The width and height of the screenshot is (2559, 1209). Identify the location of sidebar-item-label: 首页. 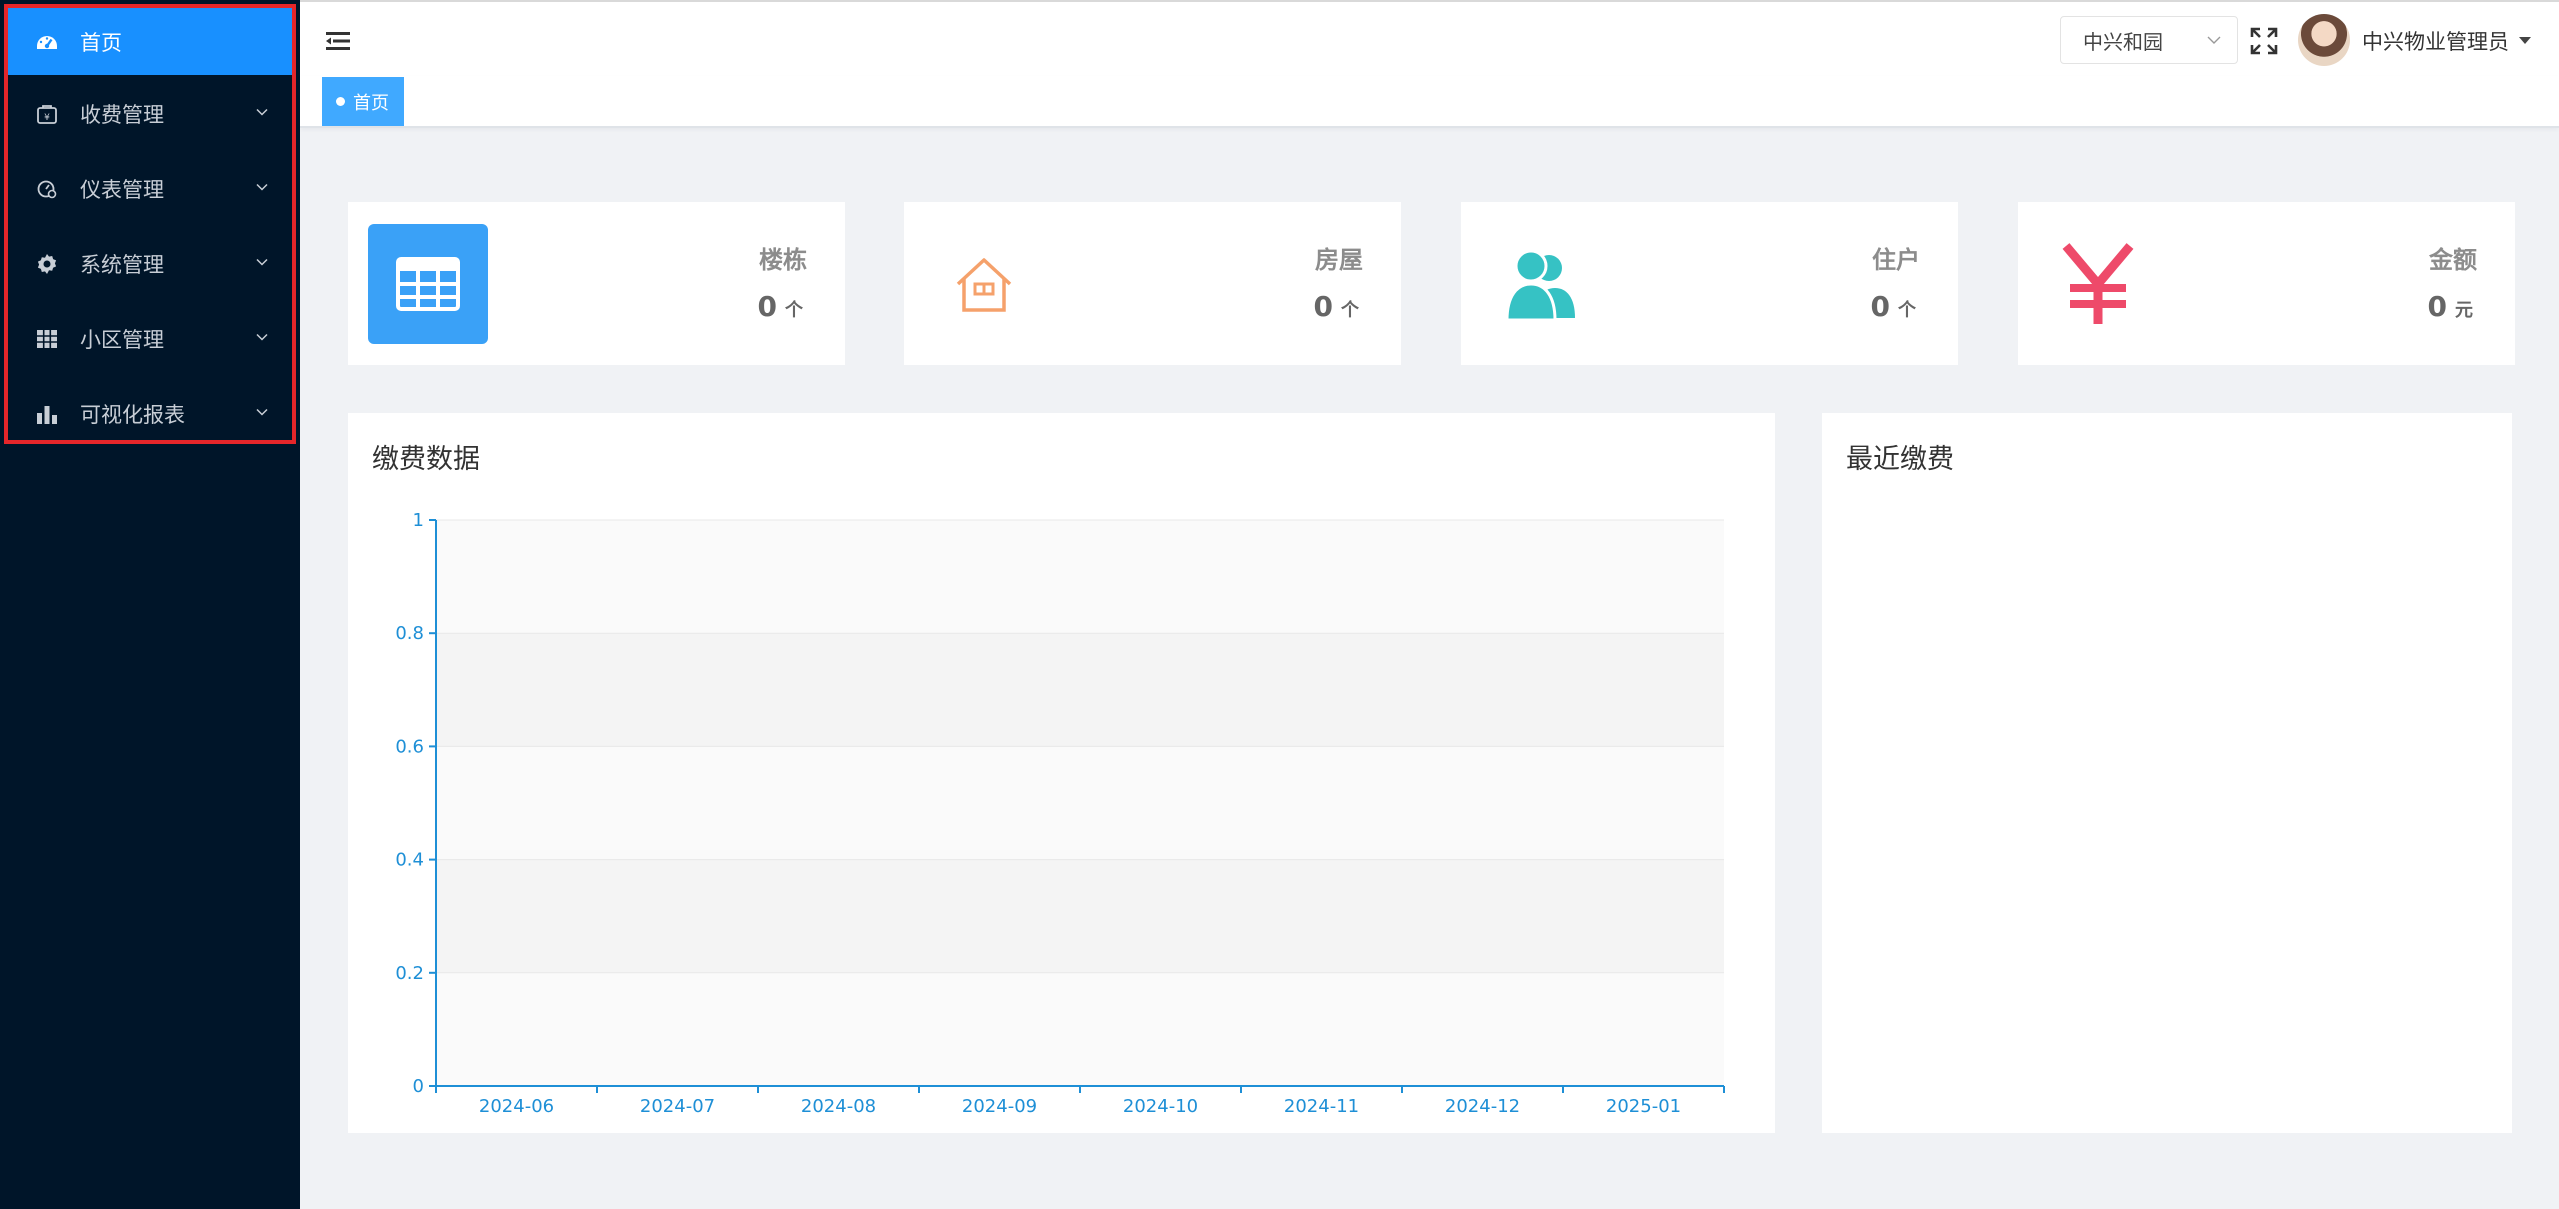
(101, 42).